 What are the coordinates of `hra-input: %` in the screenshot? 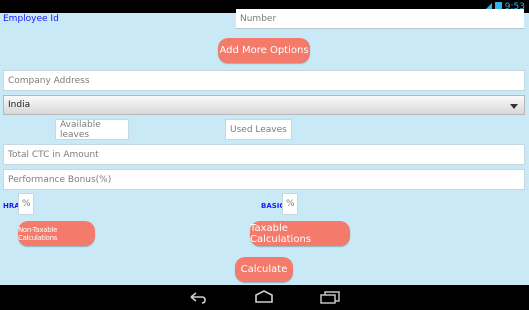 It's located at (26, 204).